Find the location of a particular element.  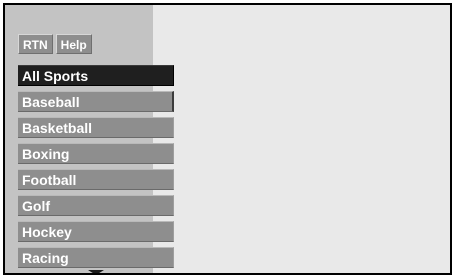

menu-item-boxing: Boxing is located at coordinates (96, 153).